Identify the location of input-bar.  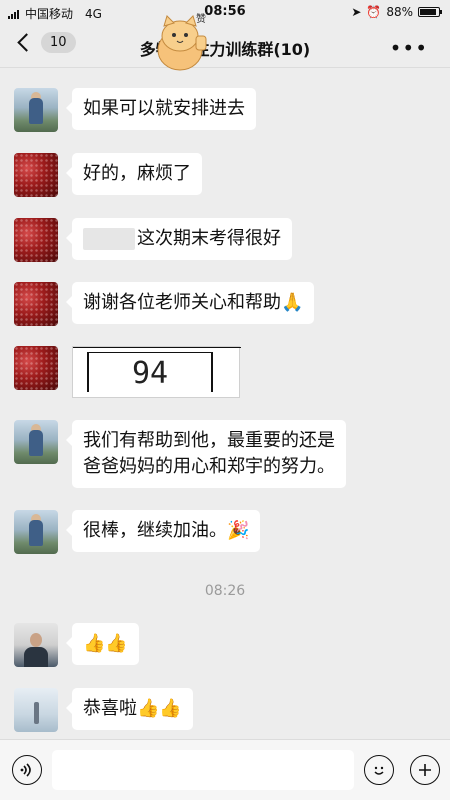
(225, 769).